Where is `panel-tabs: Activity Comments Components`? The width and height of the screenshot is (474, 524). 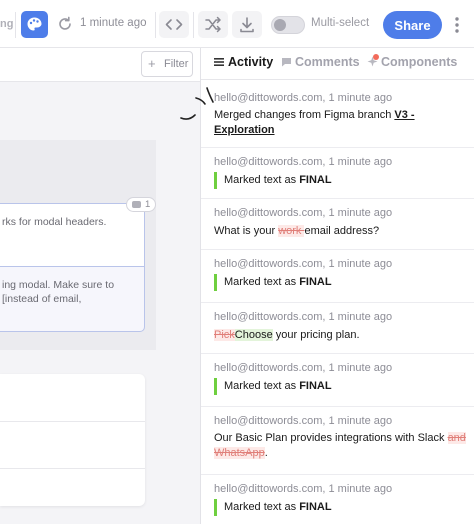 panel-tabs: Activity Comments Components is located at coordinates (337, 64).